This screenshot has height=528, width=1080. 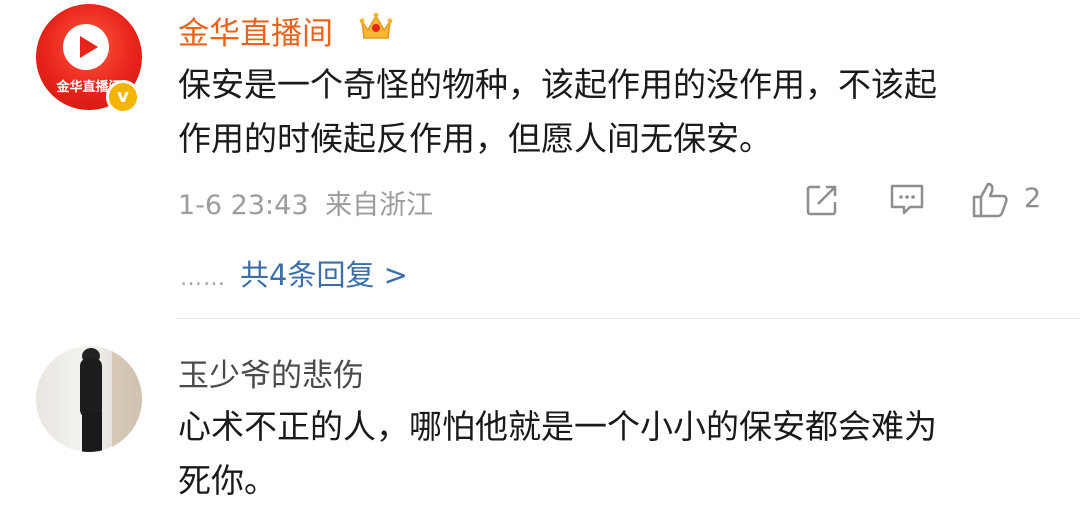 What do you see at coordinates (86, 47) in the screenshot?
I see `play-logo-icon` at bounding box center [86, 47].